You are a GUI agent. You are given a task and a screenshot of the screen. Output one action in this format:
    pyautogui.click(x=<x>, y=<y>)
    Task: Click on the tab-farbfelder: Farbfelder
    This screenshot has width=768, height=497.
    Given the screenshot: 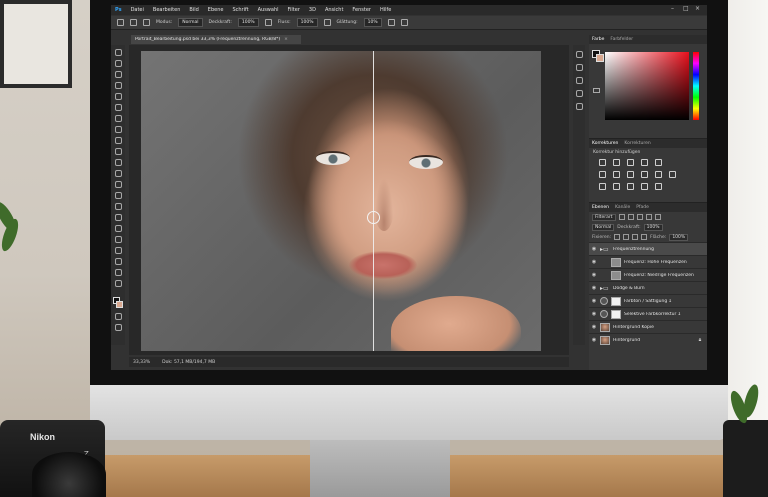 What is the action you would take?
    pyautogui.click(x=621, y=39)
    